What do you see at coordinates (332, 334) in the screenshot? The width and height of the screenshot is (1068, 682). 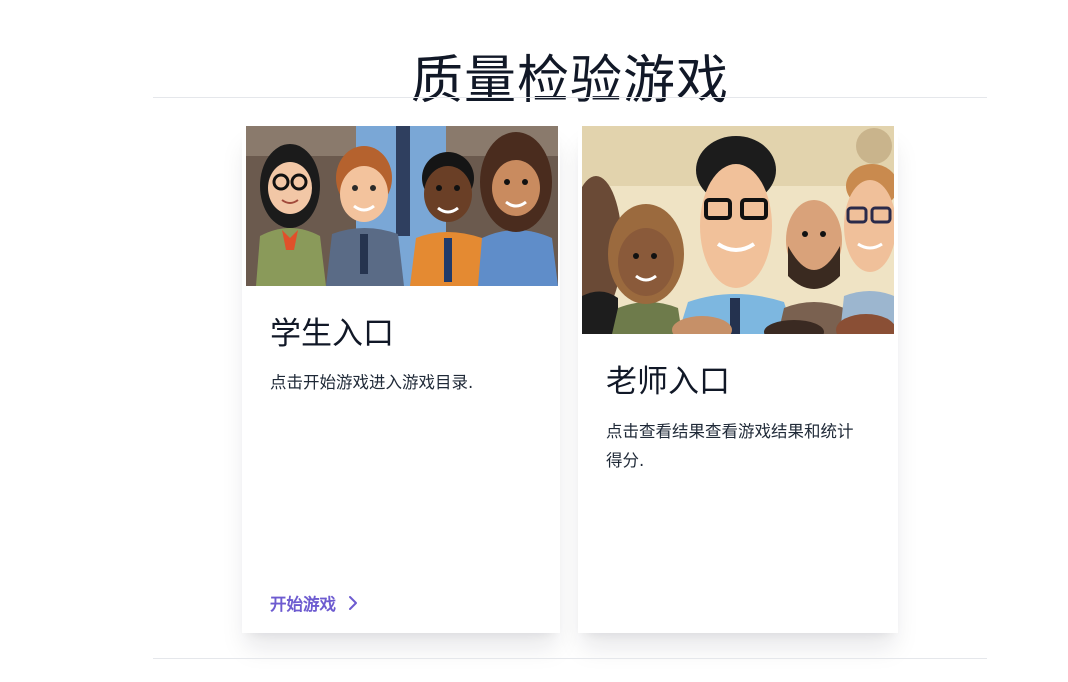 I see `student-card-title: 学生入口` at bounding box center [332, 334].